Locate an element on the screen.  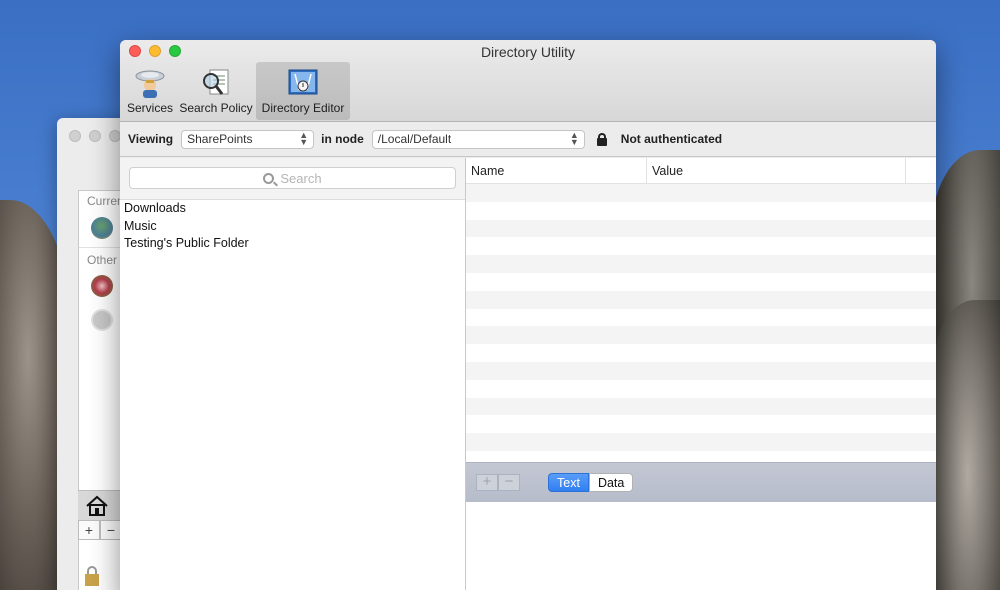
column-header-value: Value is located at coordinates (776, 171).